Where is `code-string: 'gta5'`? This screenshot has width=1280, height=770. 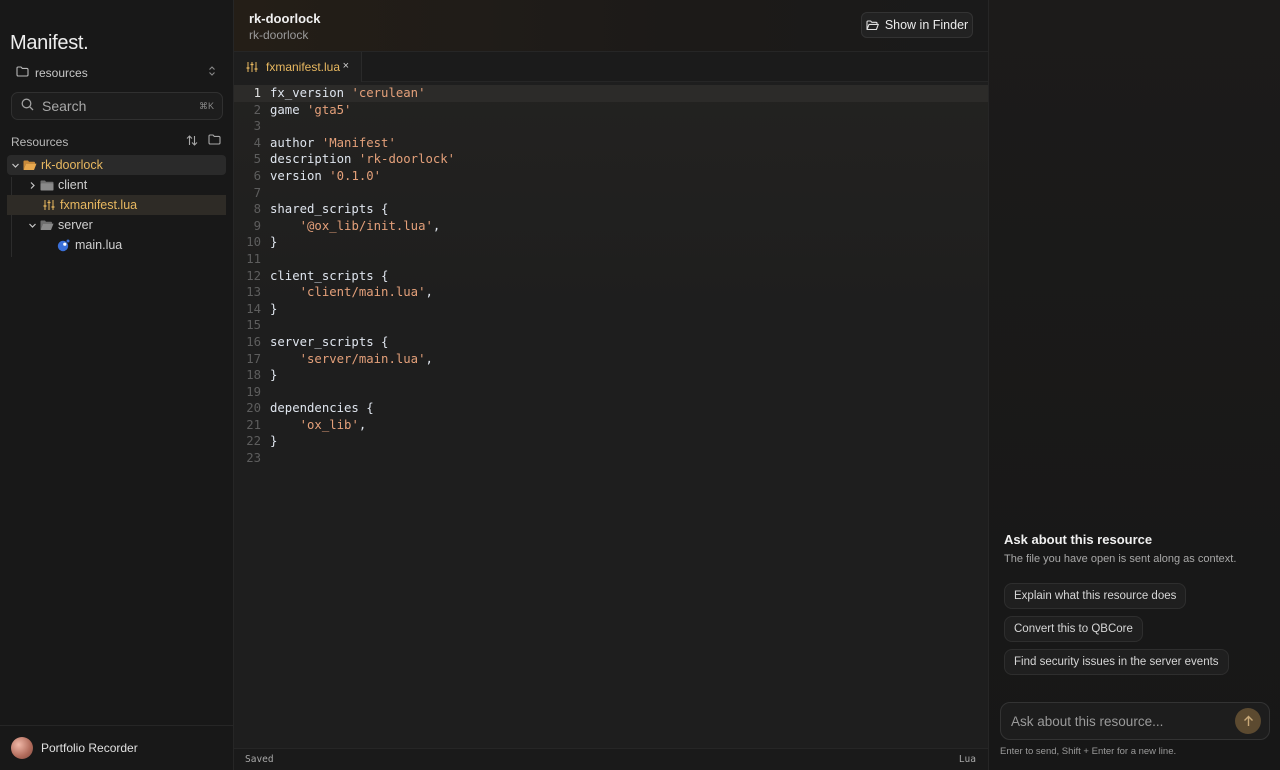
code-string: 'gta5' is located at coordinates (329, 109).